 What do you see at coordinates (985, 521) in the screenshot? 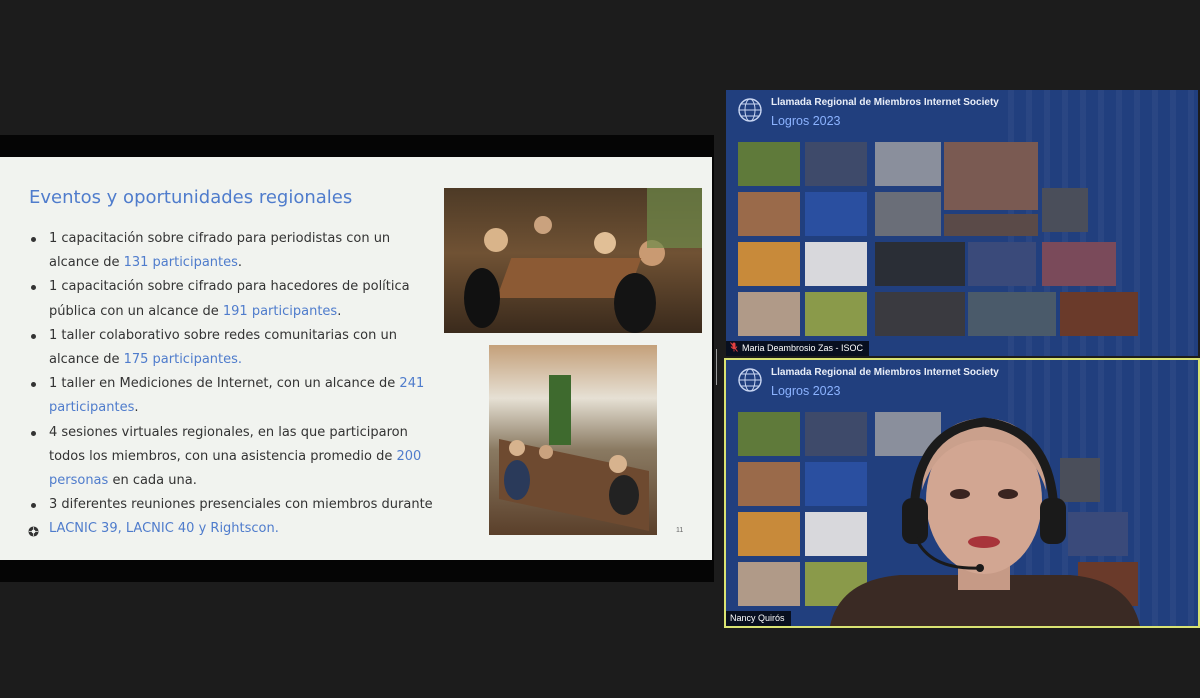
I see `speaker-video` at bounding box center [985, 521].